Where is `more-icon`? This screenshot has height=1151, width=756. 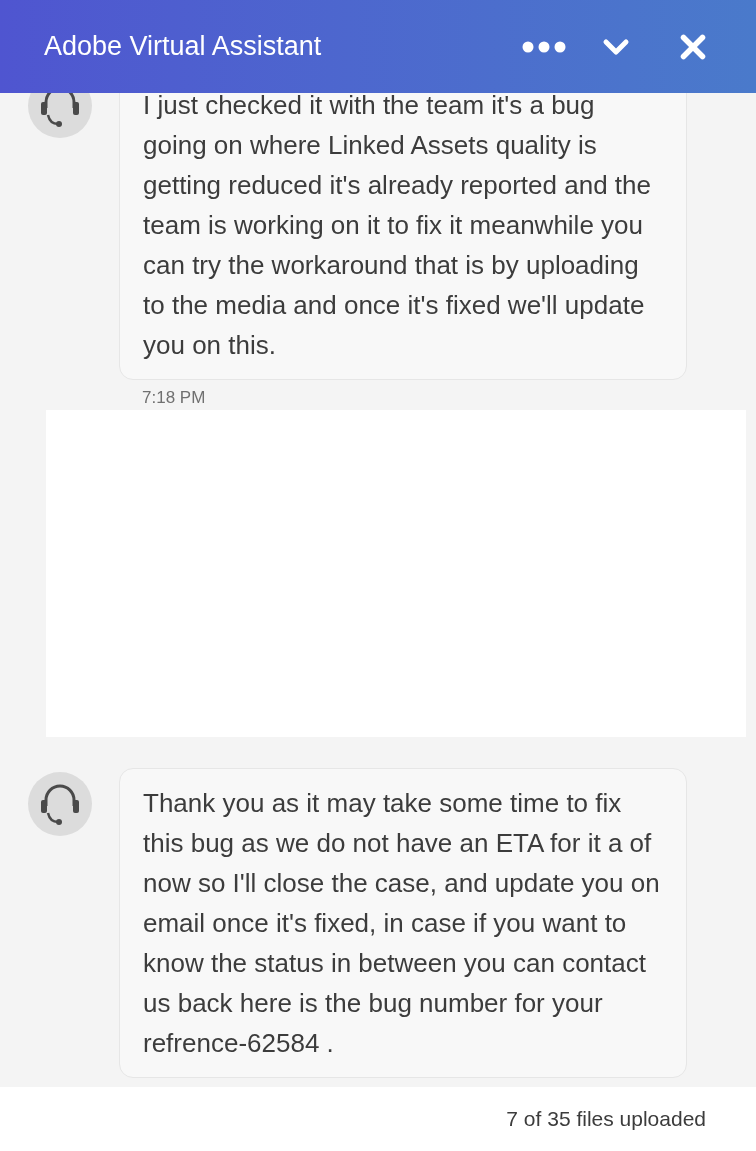 more-icon is located at coordinates (544, 46).